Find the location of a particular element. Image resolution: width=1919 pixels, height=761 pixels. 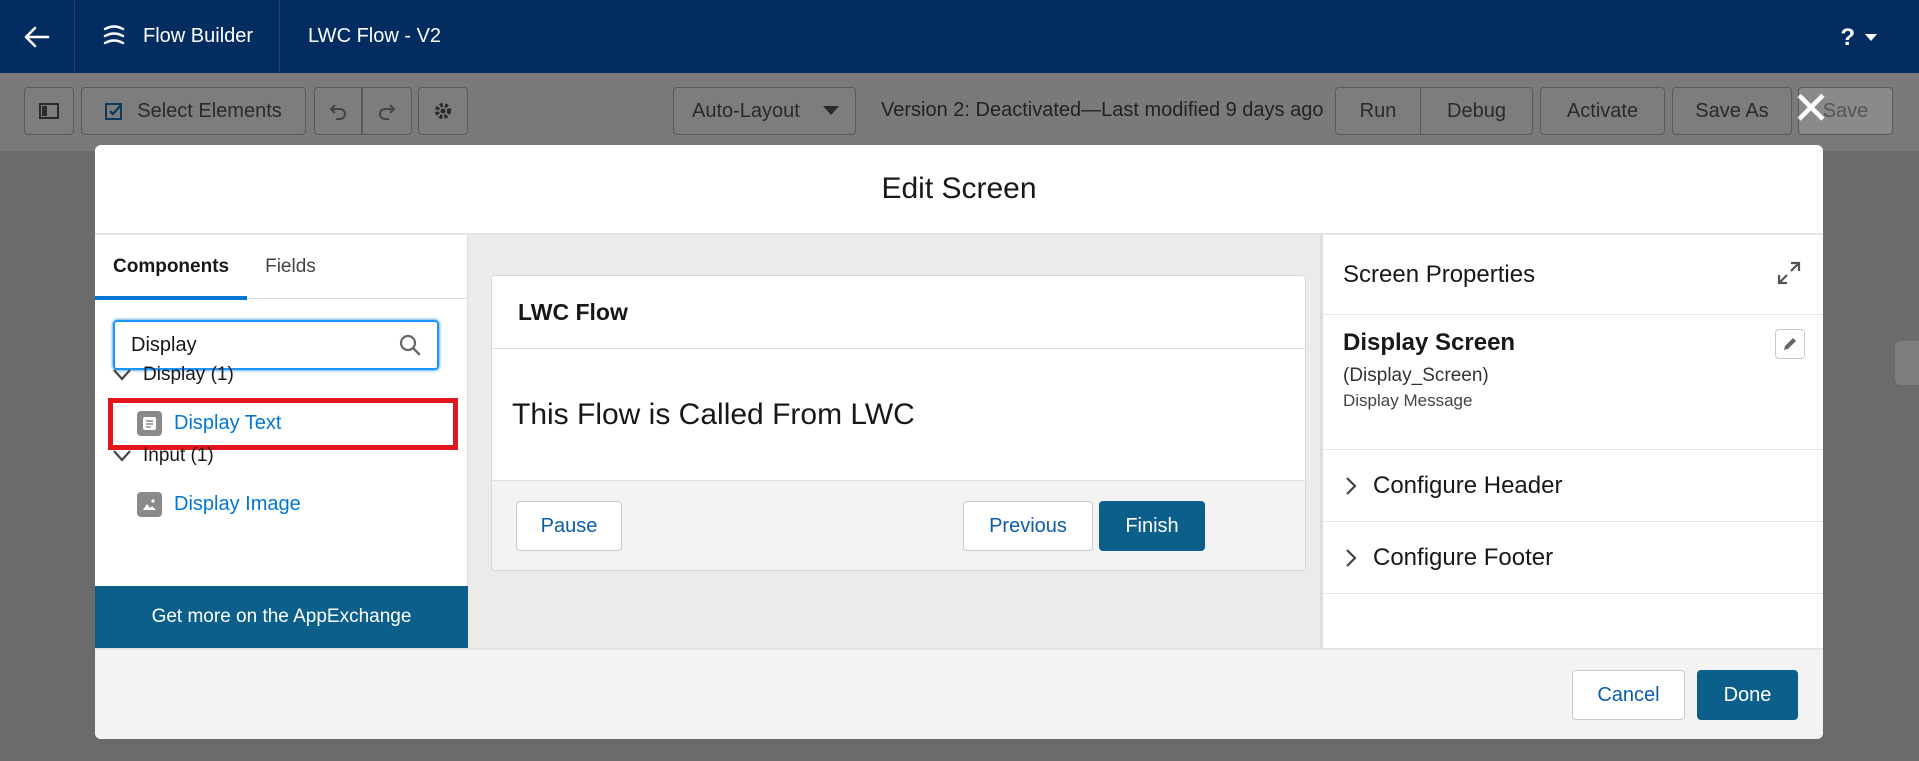

expand-icon is located at coordinates (1789, 276).